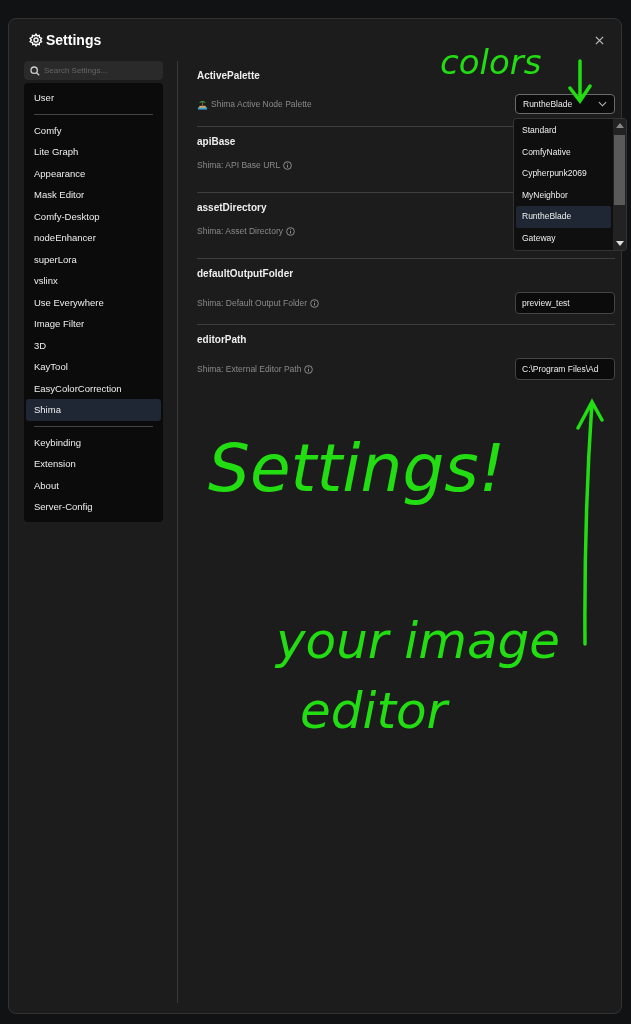 This screenshot has width=631, height=1024. Describe the element at coordinates (261, 104) in the screenshot. I see `setting-label: Shima Active Node Palette` at that location.